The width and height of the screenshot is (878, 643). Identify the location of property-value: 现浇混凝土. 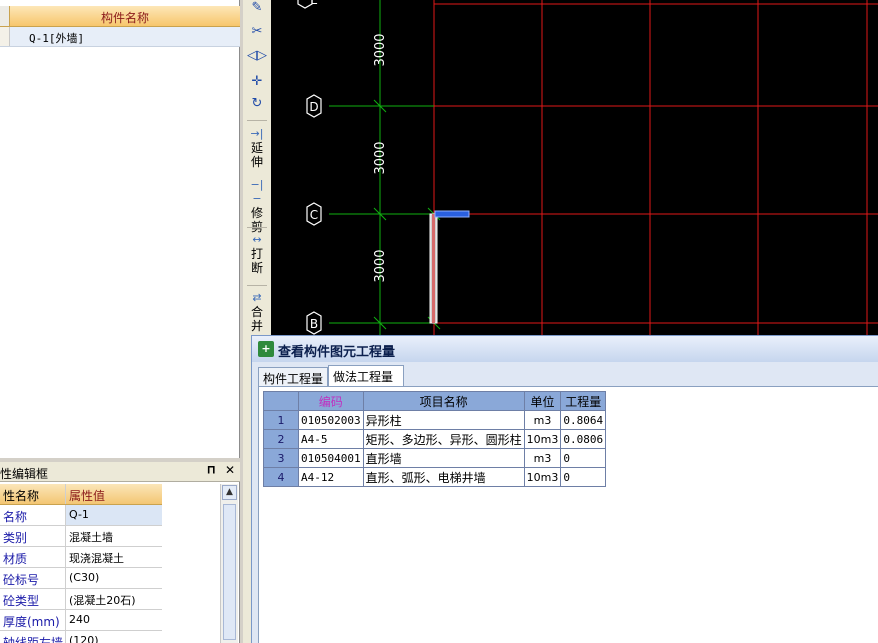
(114, 557).